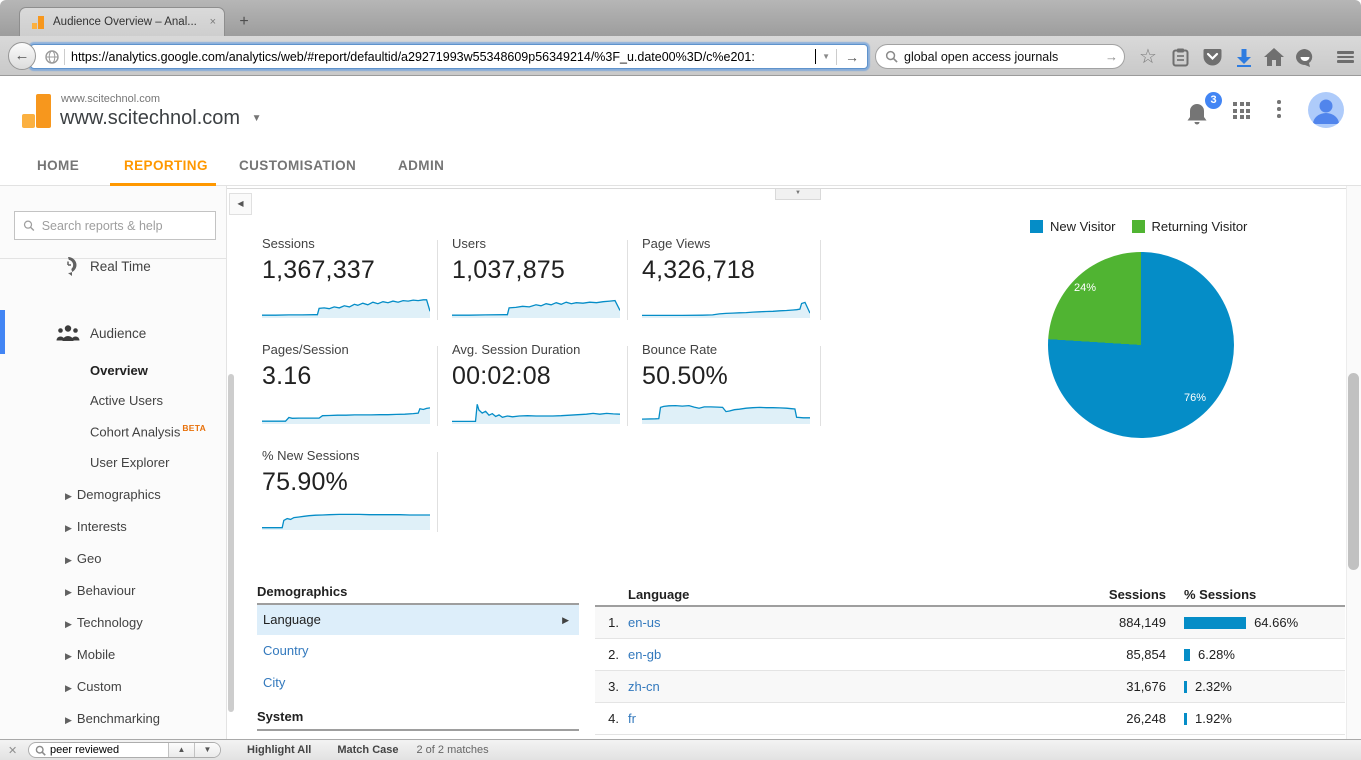 Image resolution: width=1361 pixels, height=760 pixels. Describe the element at coordinates (1212, 57) in the screenshot. I see `pocket-icon` at that location.